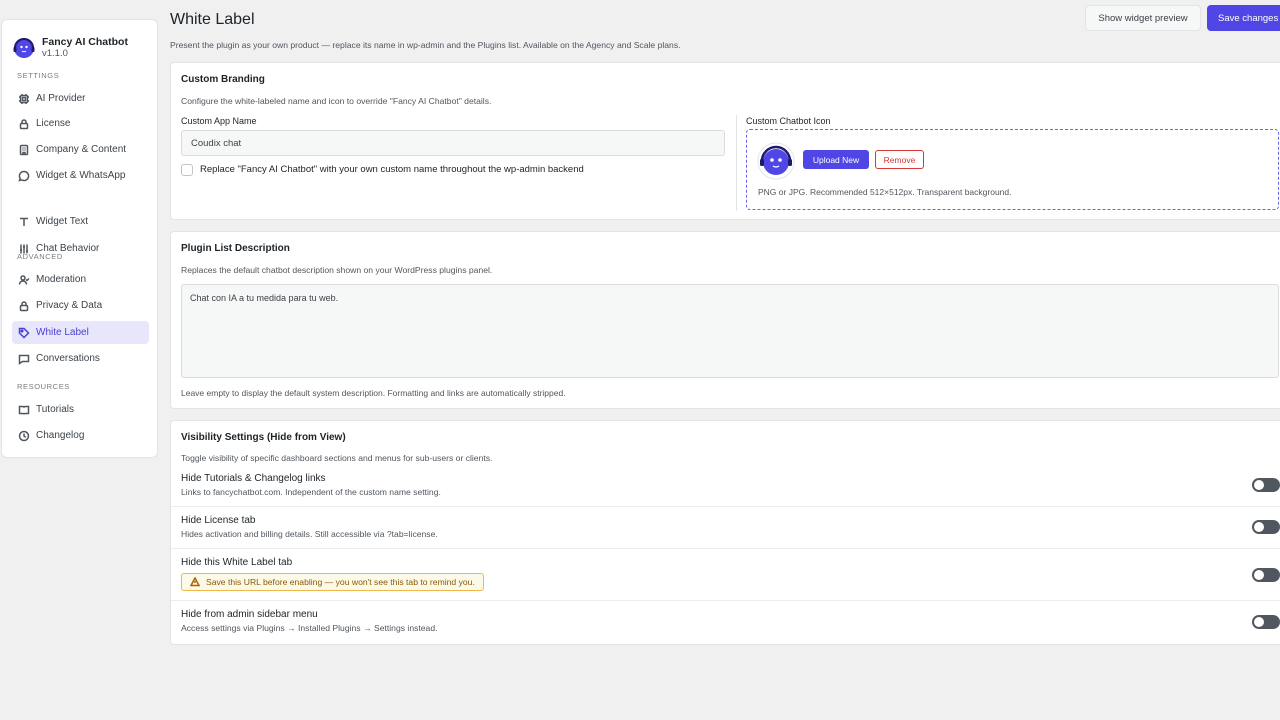 This screenshot has height=720, width=1280. What do you see at coordinates (24, 333) in the screenshot?
I see `tag-icon` at bounding box center [24, 333].